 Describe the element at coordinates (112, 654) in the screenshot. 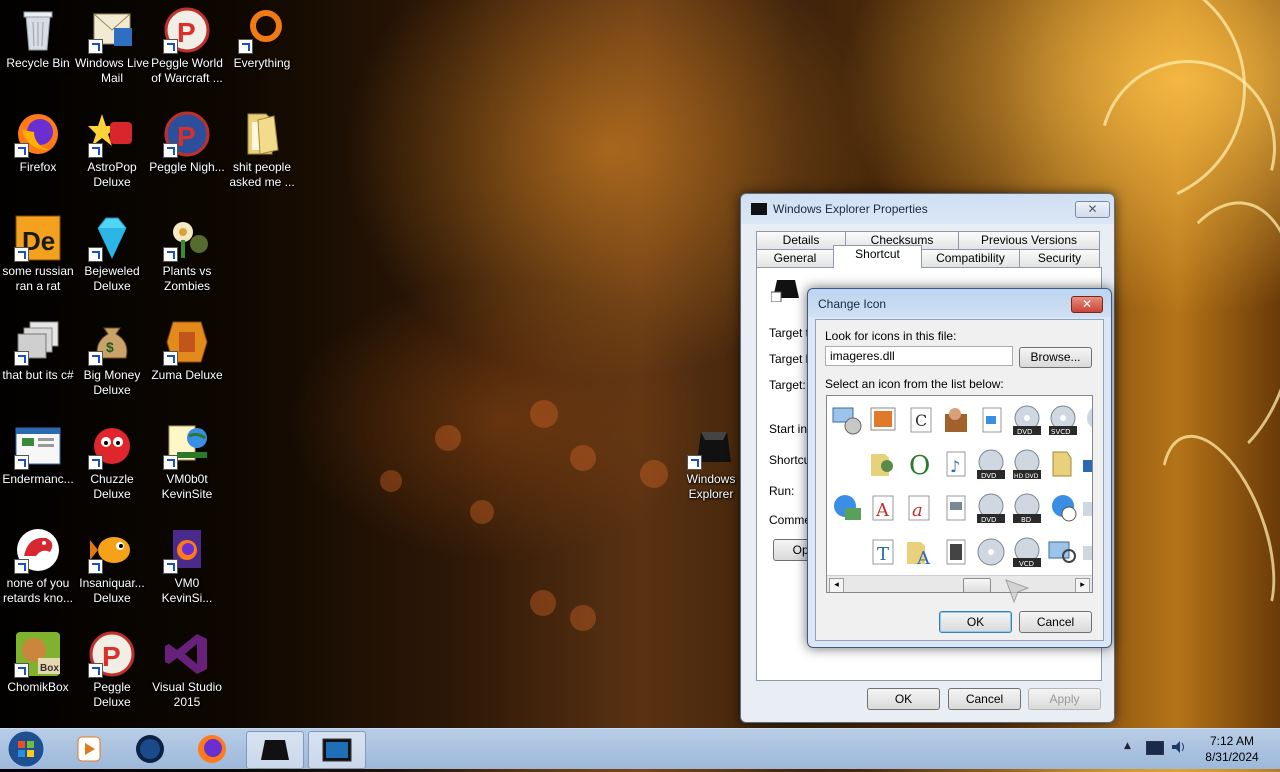

I see `peggle-icon: P` at that location.